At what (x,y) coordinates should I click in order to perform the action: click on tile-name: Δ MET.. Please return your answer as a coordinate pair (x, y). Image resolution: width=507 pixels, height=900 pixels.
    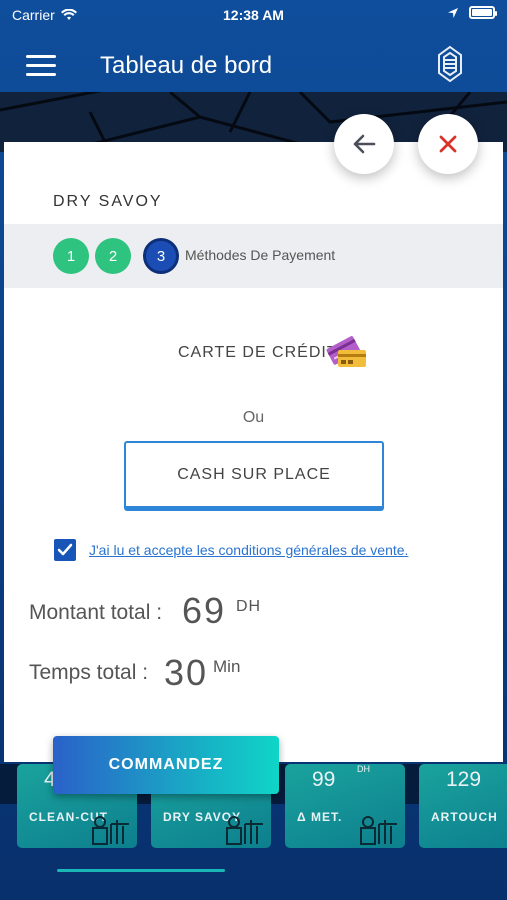
    Looking at the image, I should click on (320, 817).